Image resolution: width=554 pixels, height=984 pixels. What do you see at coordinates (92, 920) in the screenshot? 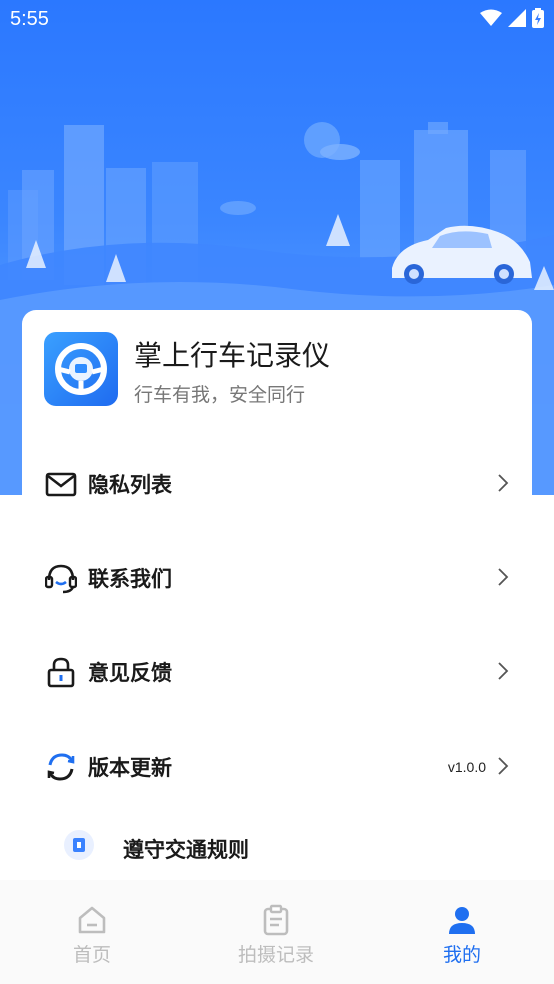
I see `home-icon` at bounding box center [92, 920].